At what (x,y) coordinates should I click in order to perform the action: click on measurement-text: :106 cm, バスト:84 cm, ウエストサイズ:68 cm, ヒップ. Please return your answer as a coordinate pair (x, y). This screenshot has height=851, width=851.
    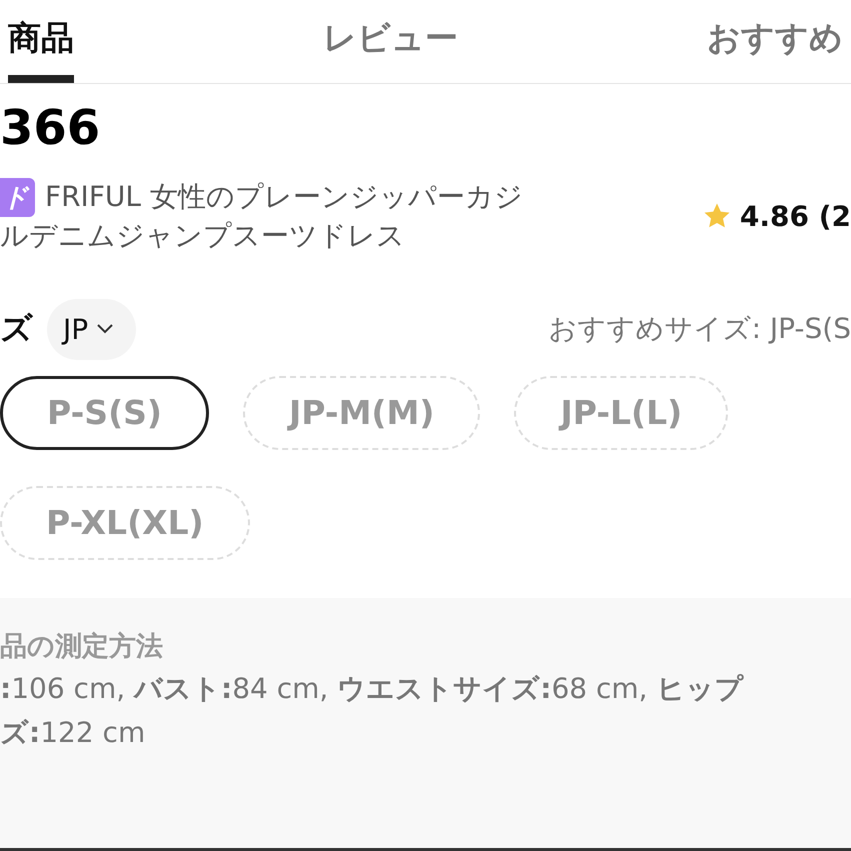
    Looking at the image, I should click on (372, 688).